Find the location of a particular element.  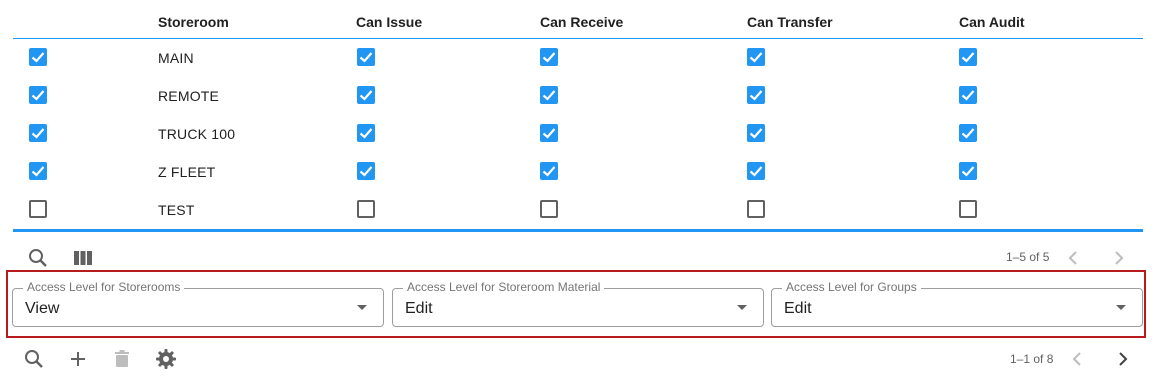

header-can-transfer: Can Transfer is located at coordinates (790, 22).